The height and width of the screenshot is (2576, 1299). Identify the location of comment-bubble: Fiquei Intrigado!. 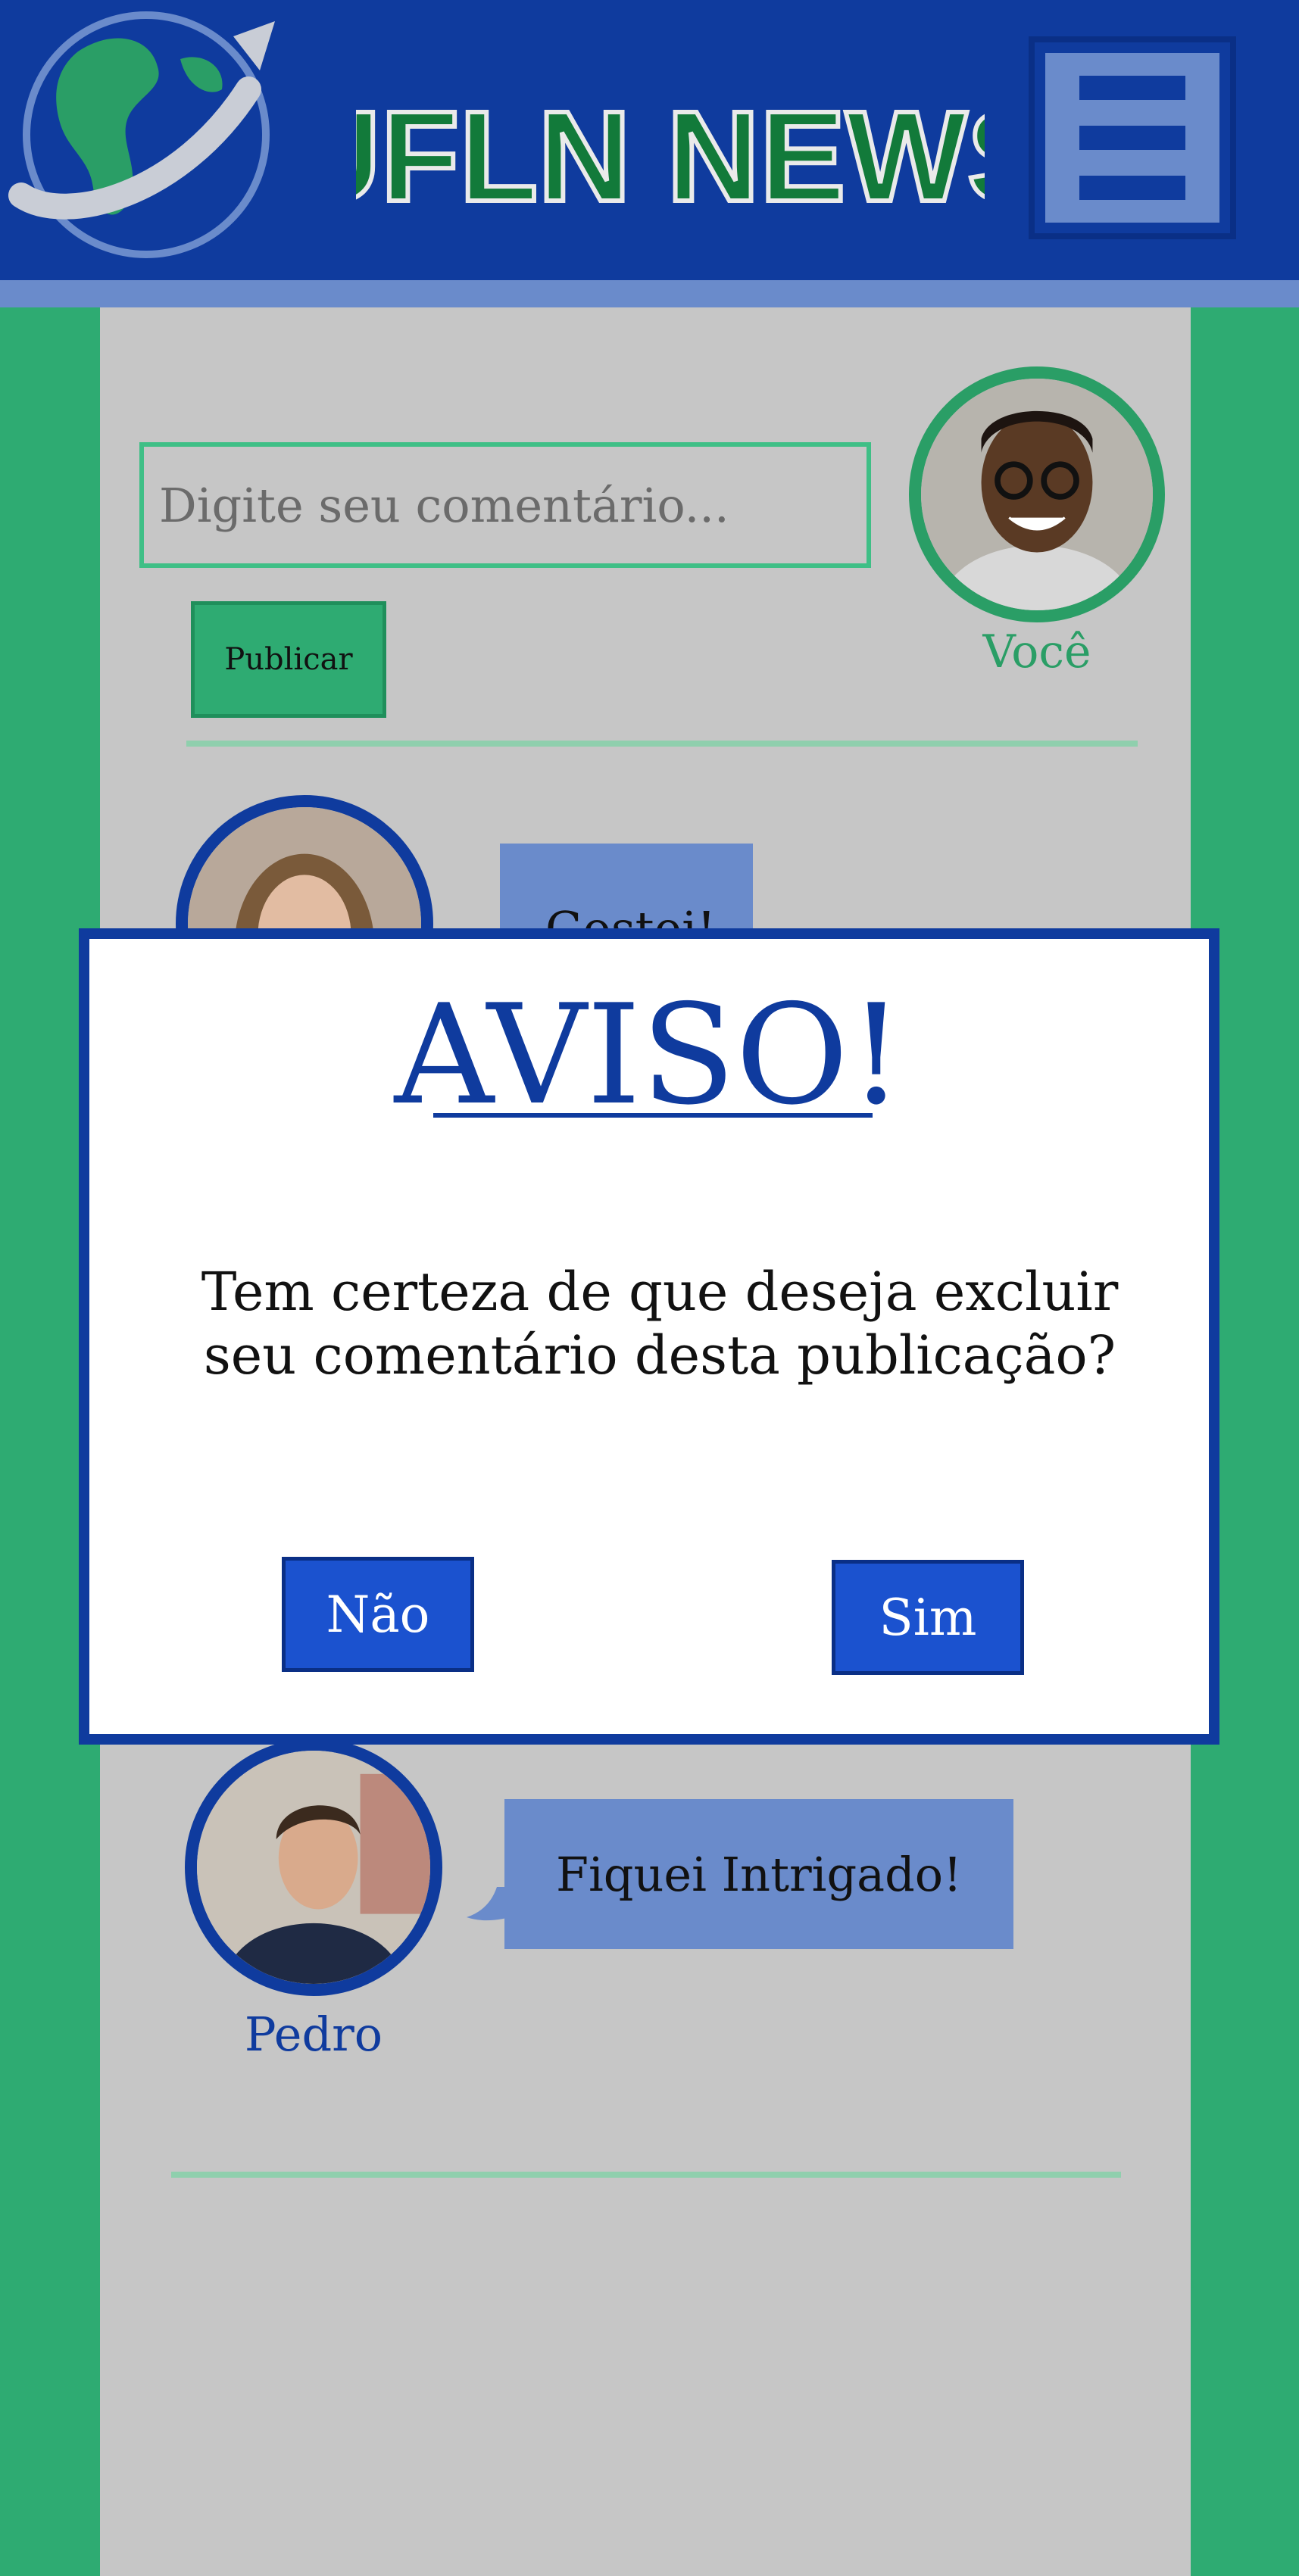
(758, 1874).